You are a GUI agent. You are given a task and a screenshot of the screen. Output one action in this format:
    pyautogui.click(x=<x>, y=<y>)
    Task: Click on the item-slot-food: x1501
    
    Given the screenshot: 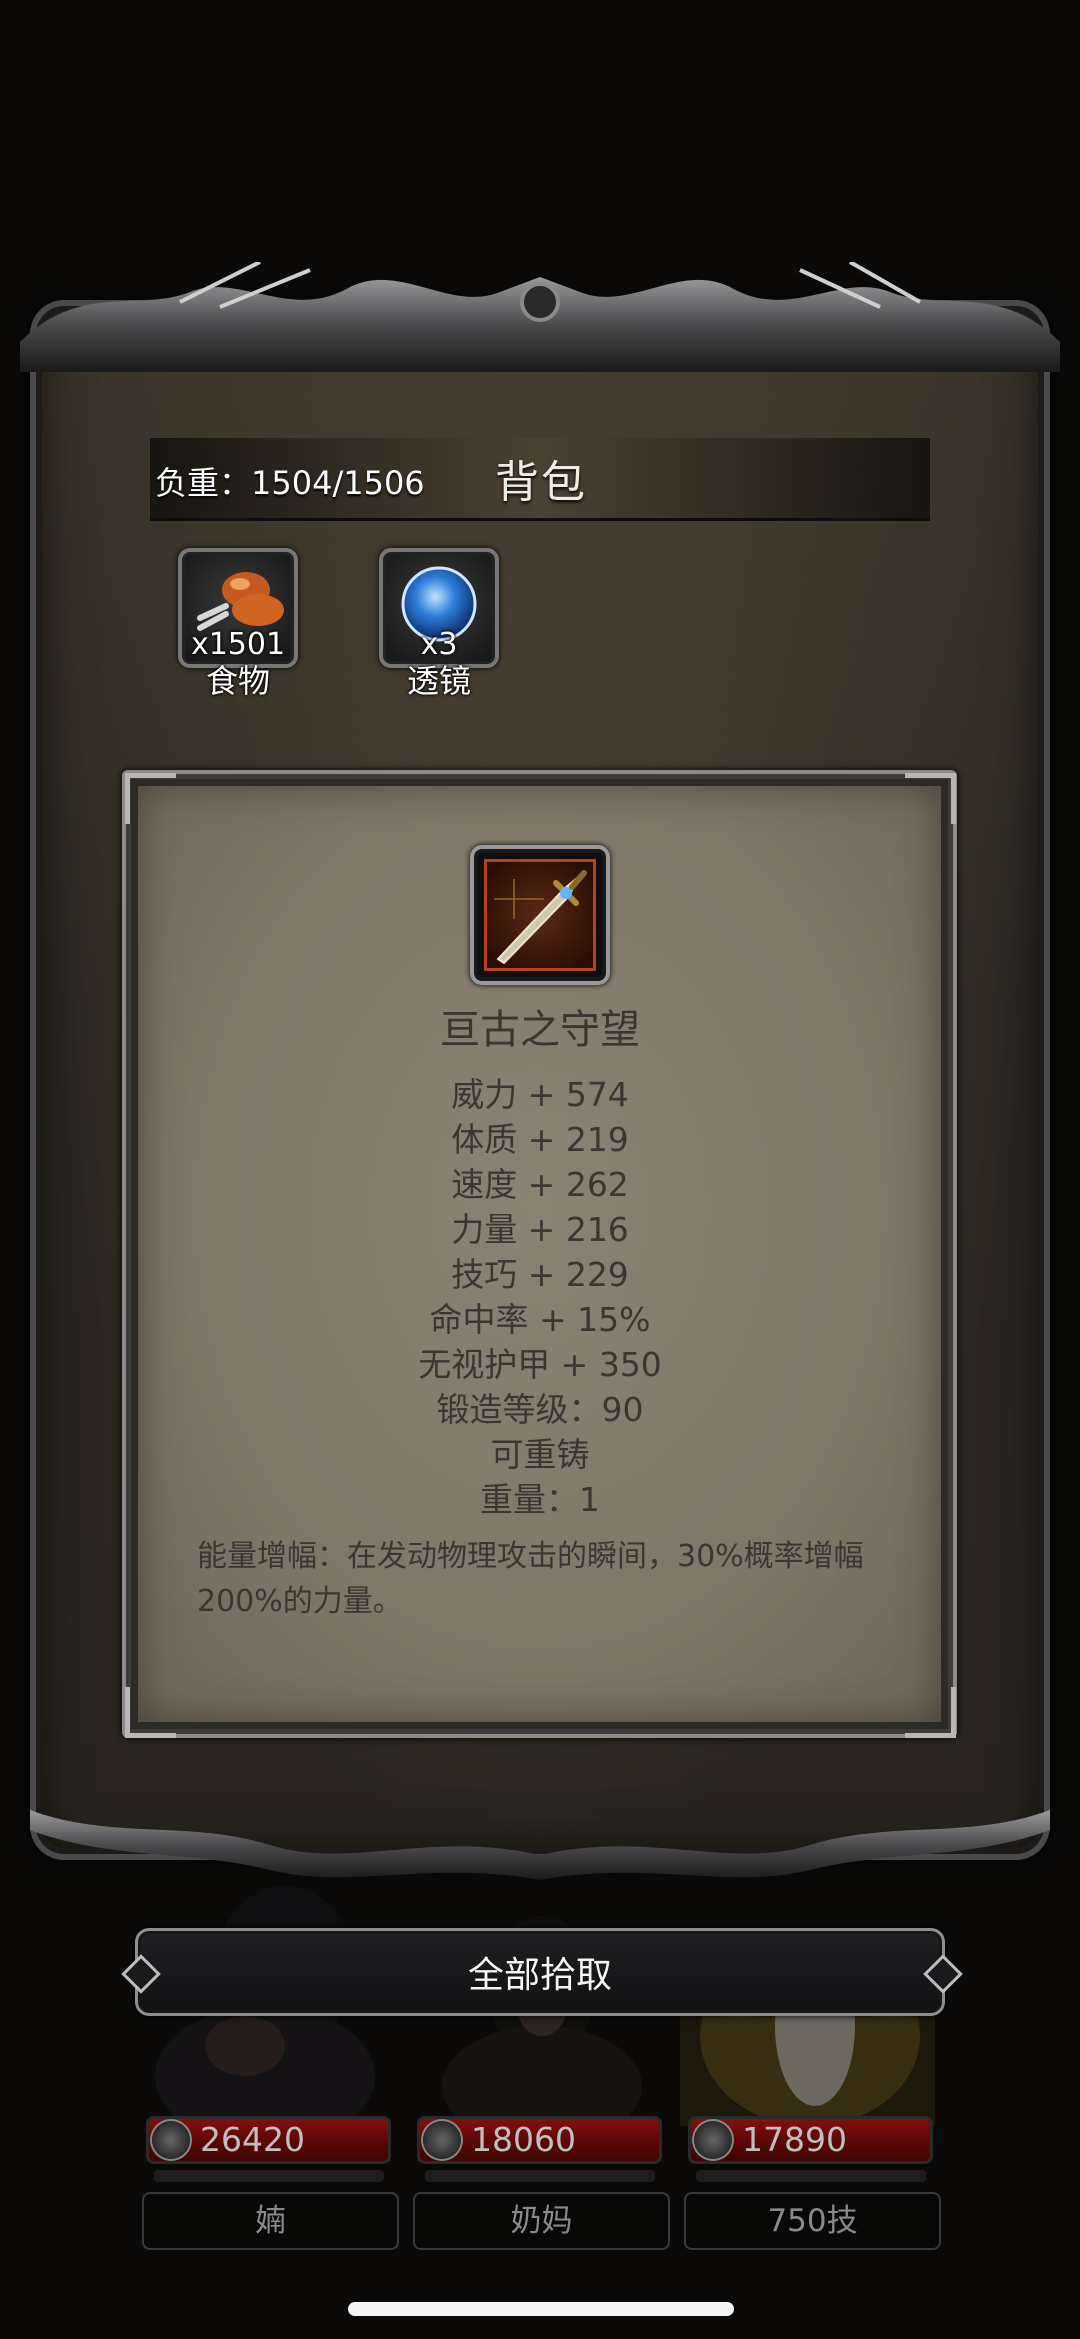 What is the action you would take?
    pyautogui.click(x=238, y=608)
    